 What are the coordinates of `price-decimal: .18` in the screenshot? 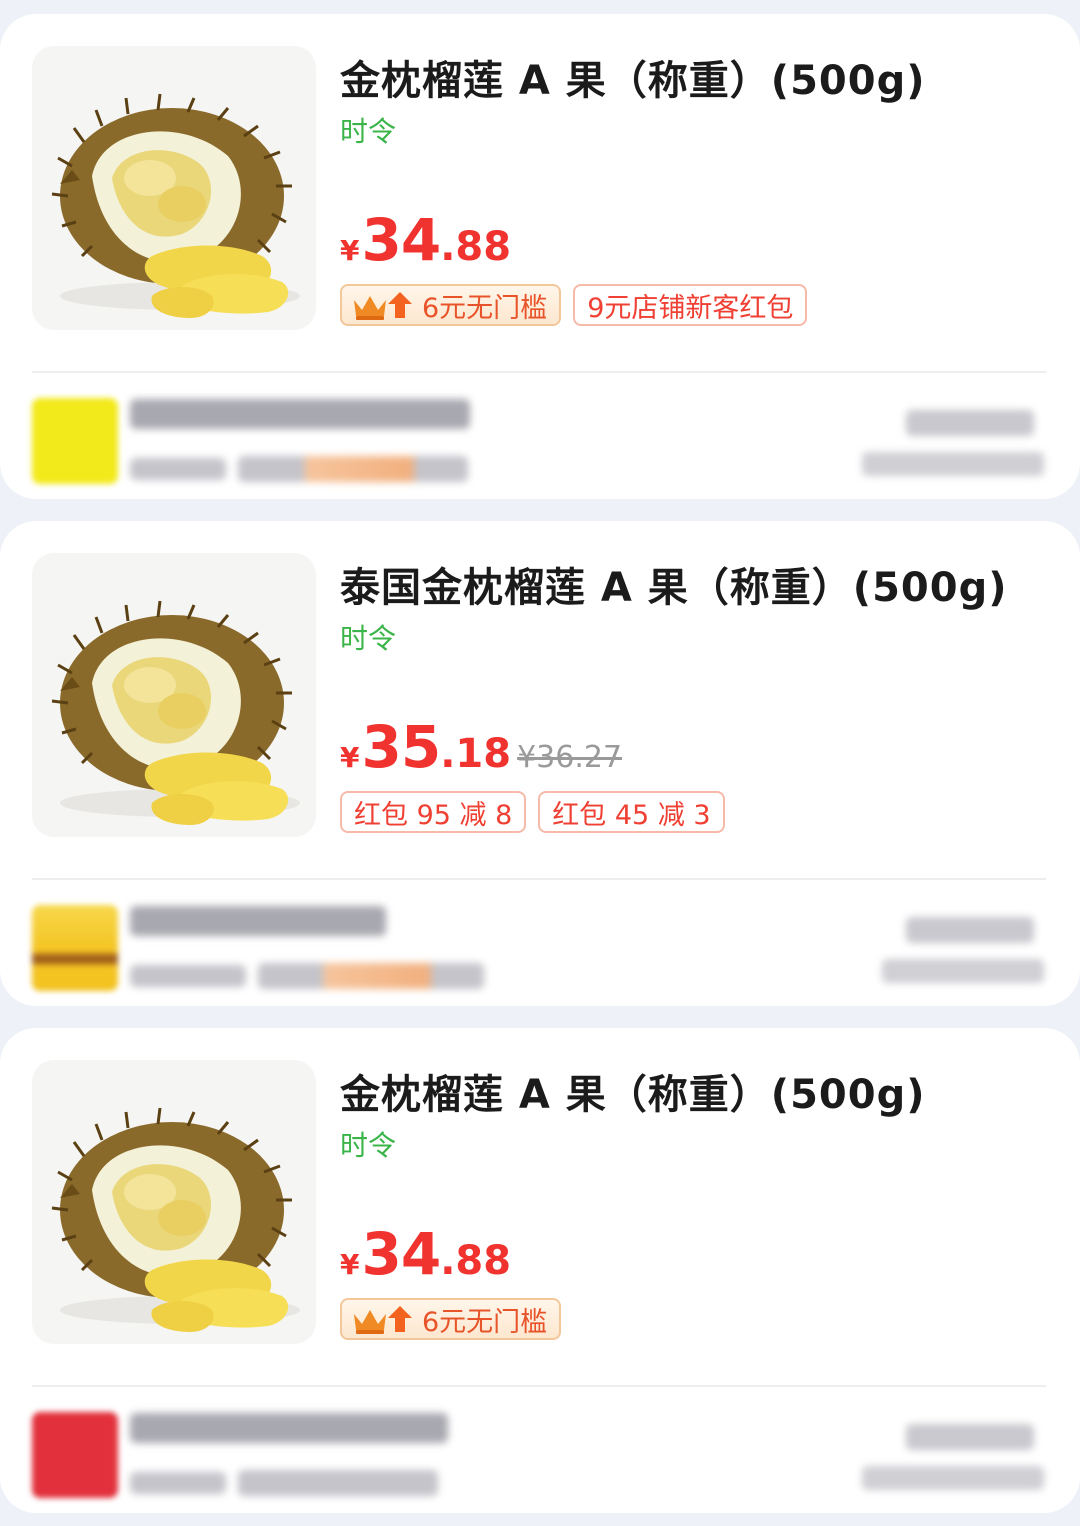 It's located at (476, 754).